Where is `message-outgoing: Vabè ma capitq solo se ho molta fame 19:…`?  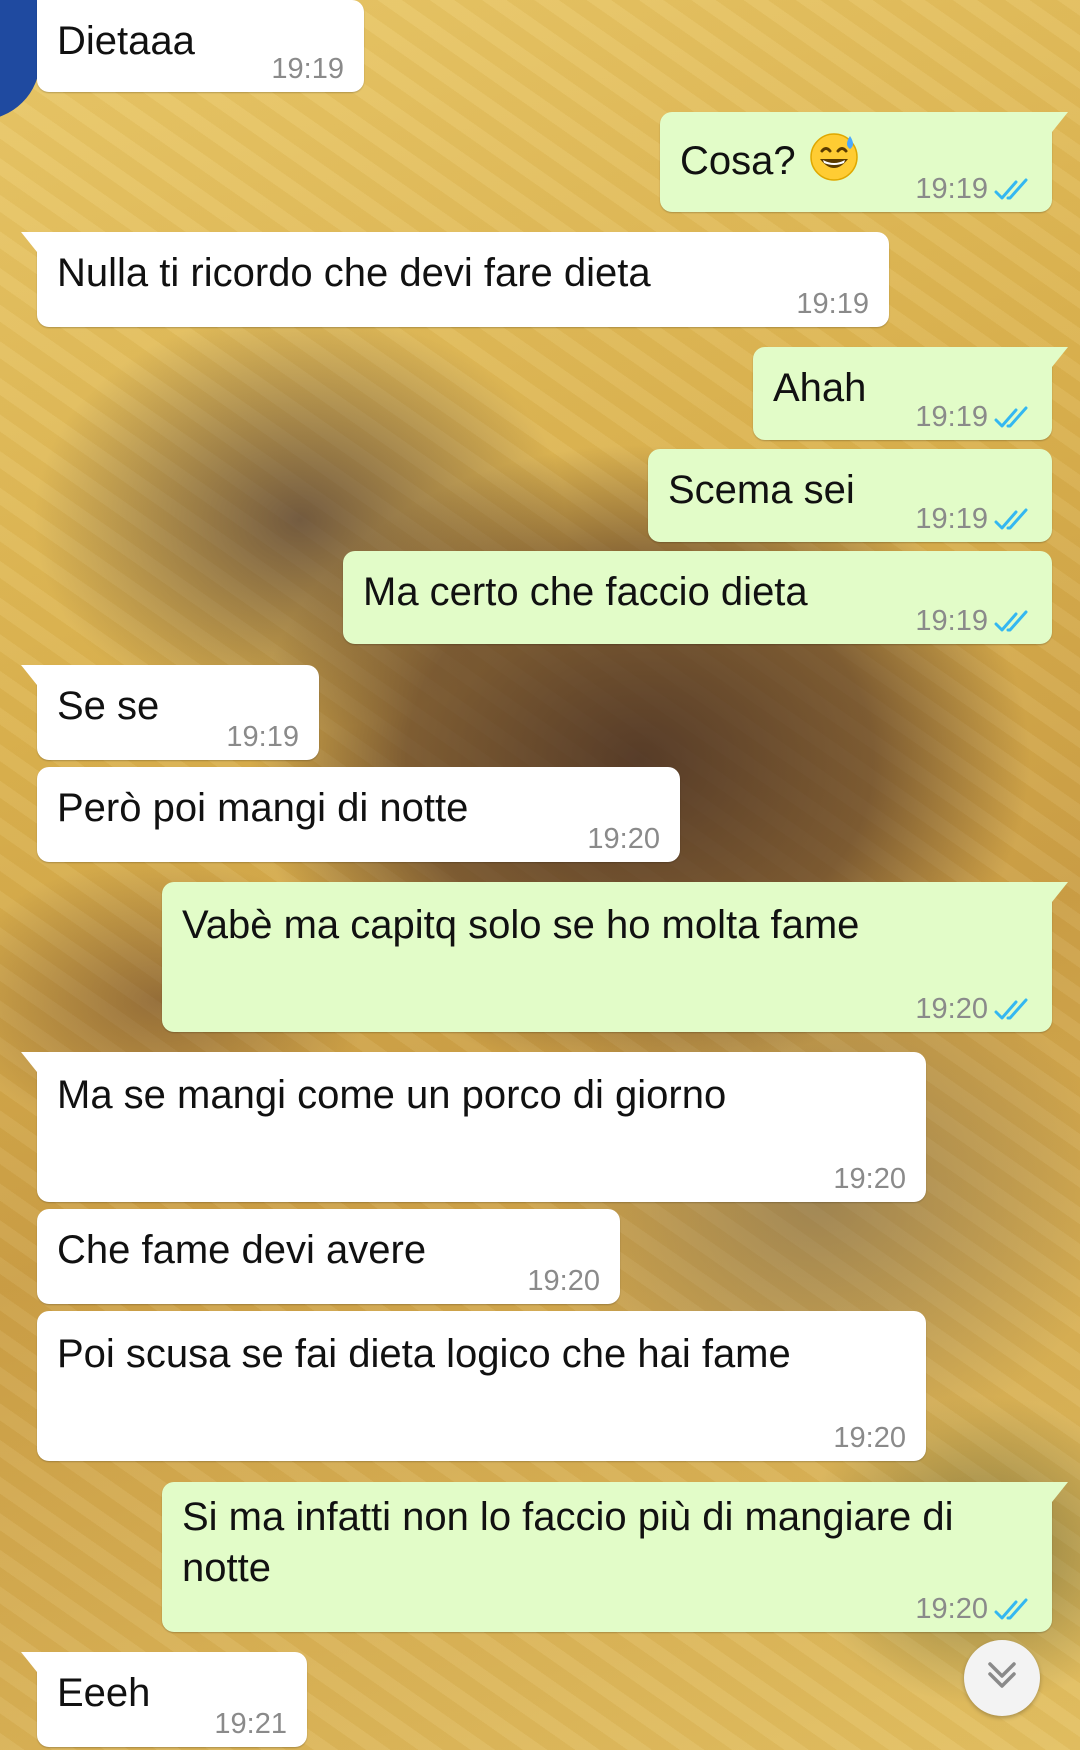
message-outgoing: Vabè ma capitq solo se ho molta fame 19:… is located at coordinates (615, 957).